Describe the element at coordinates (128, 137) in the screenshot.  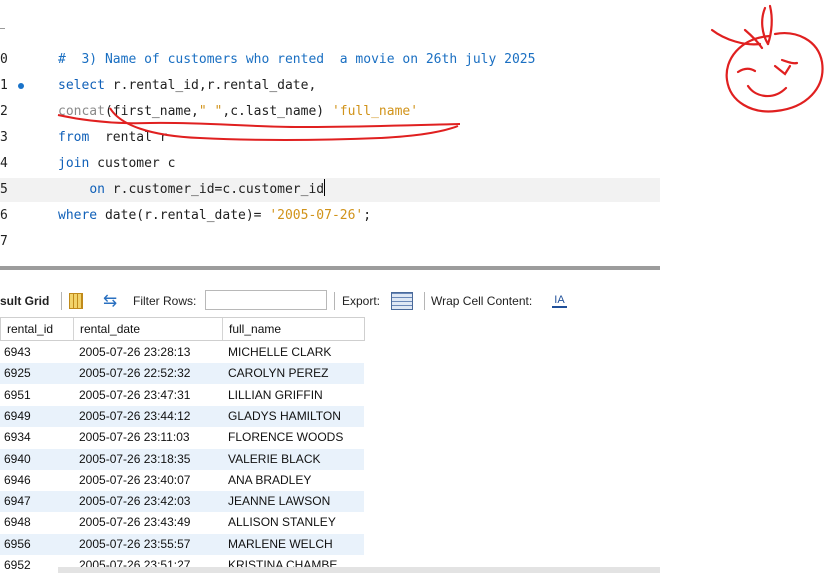
I see `code-token: rental r` at that location.